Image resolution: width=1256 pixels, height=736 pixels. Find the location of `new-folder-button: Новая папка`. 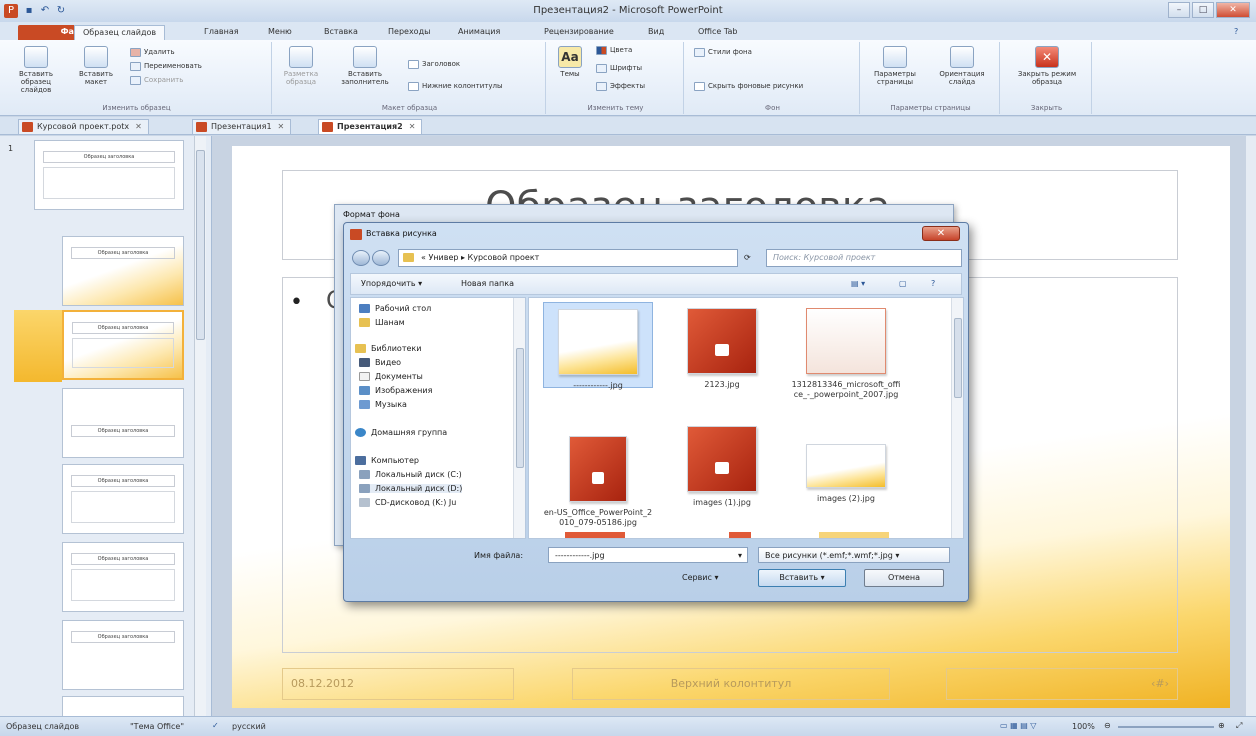

new-folder-button: Новая папка is located at coordinates (487, 283).